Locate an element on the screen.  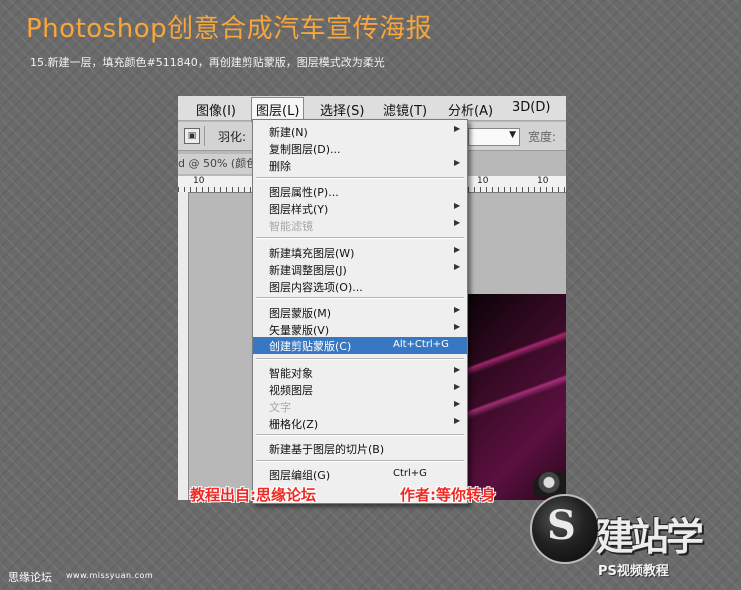
horizontal-ruler: 10 is located at coordinates (218, 184).